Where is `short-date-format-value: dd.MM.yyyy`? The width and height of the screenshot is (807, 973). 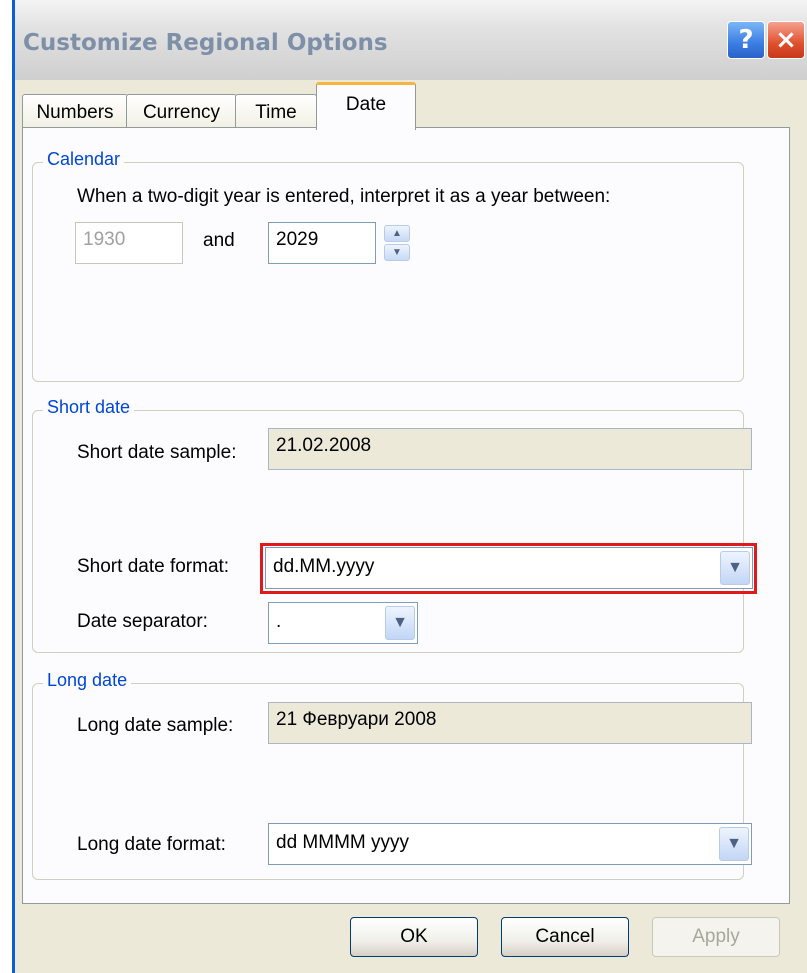 short-date-format-value: dd.MM.yyyy is located at coordinates (324, 566).